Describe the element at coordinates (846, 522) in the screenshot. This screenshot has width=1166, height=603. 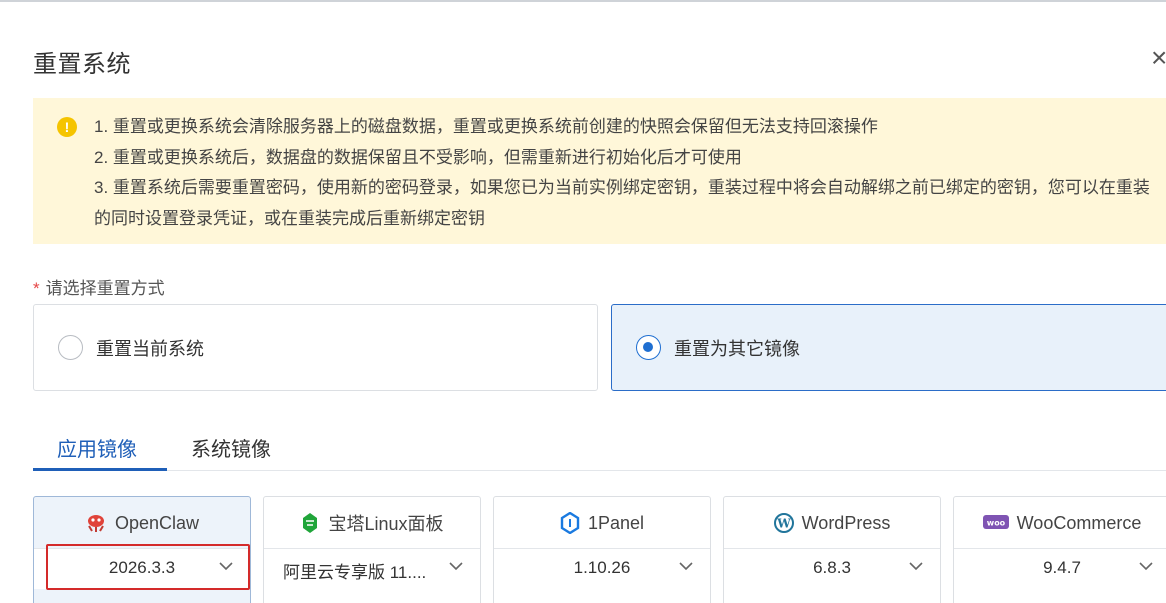
I see `image-name-wordpress: WordPress` at that location.